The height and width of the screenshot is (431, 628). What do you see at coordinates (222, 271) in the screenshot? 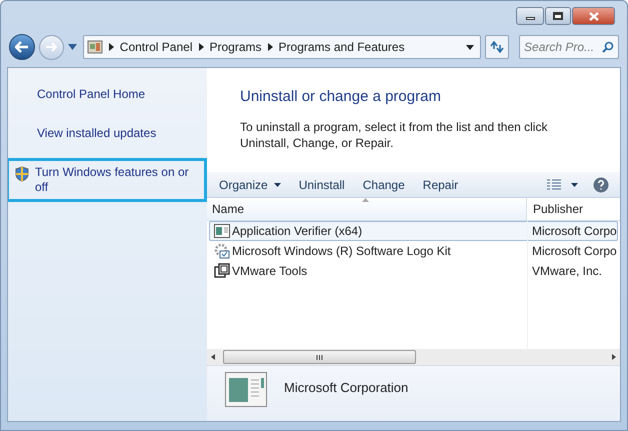
I see `cube-icon` at bounding box center [222, 271].